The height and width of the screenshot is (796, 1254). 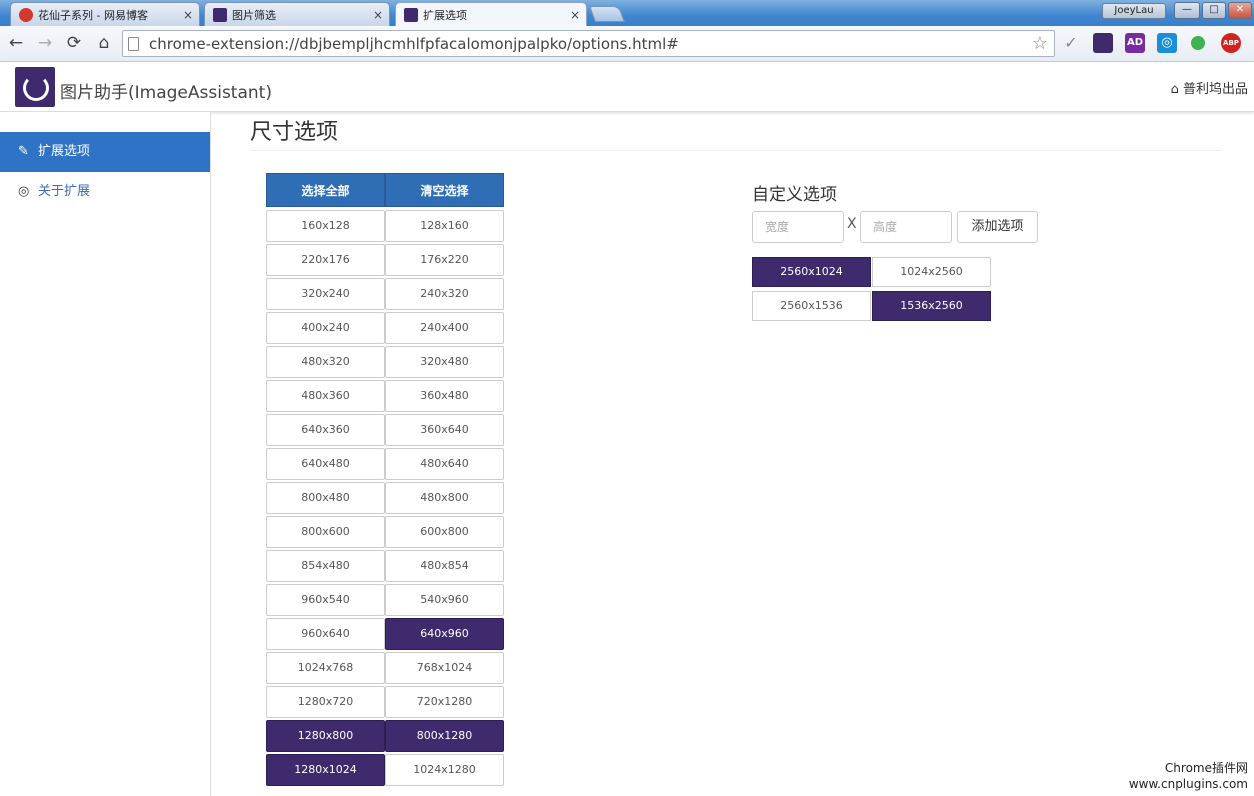 I want to click on forward-arrow-icon: →, so click(x=45, y=43).